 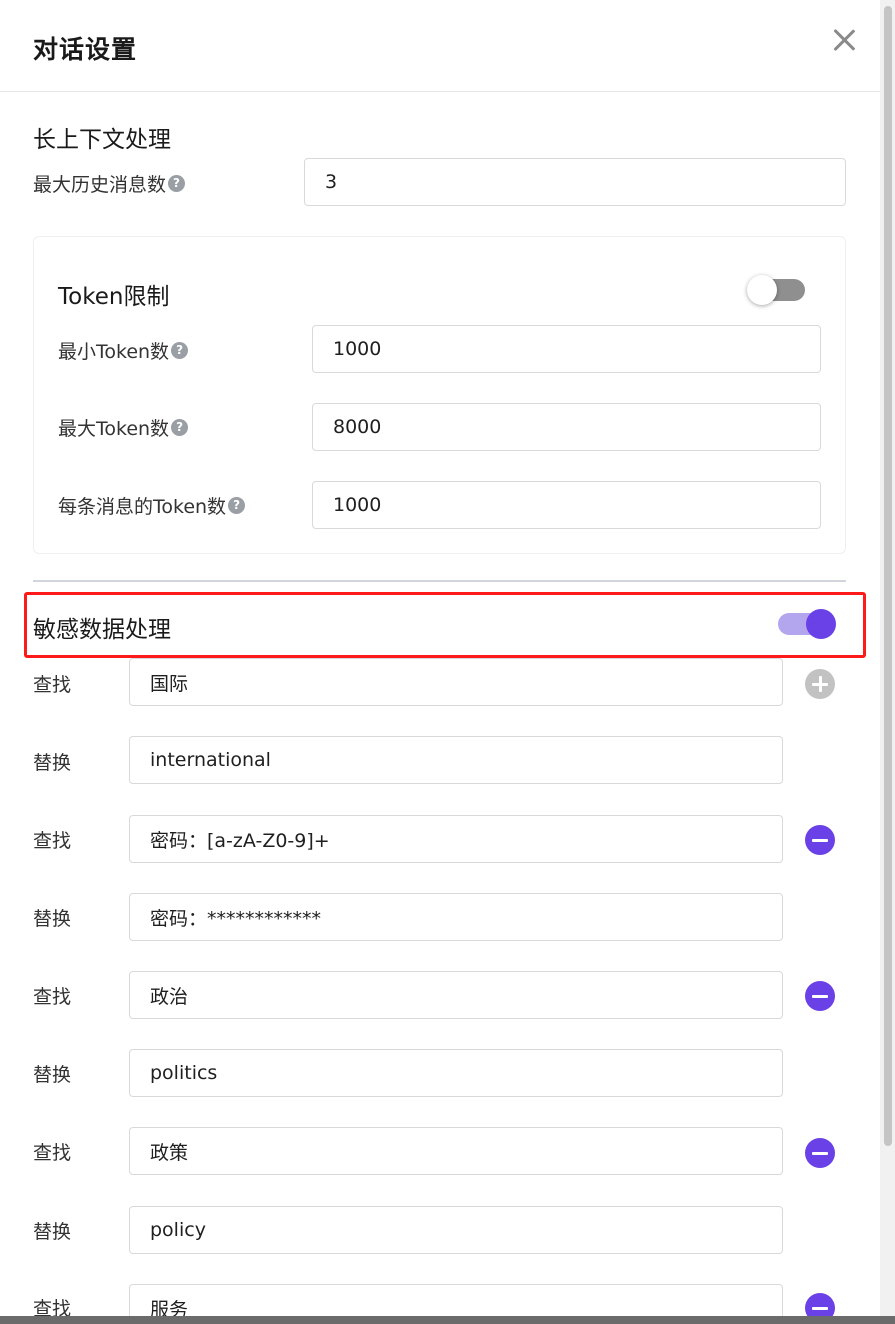 What do you see at coordinates (566, 505) in the screenshot?
I see `per-message-tokens-input: 1000` at bounding box center [566, 505].